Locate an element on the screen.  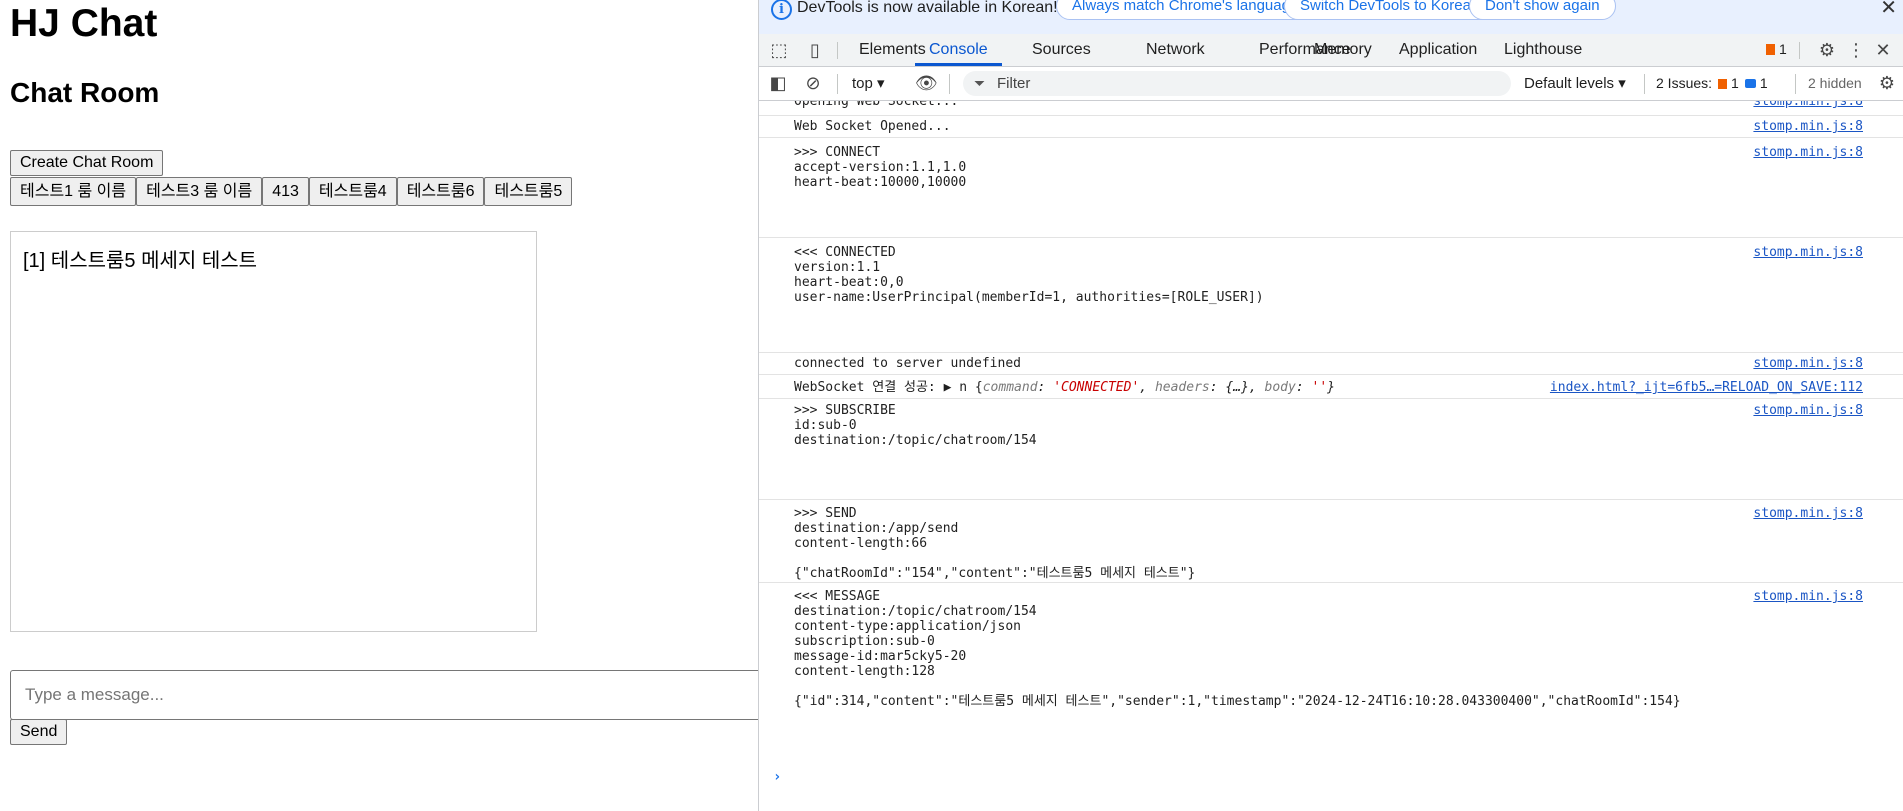
prompt-chevron-icon: › is located at coordinates (777, 777).